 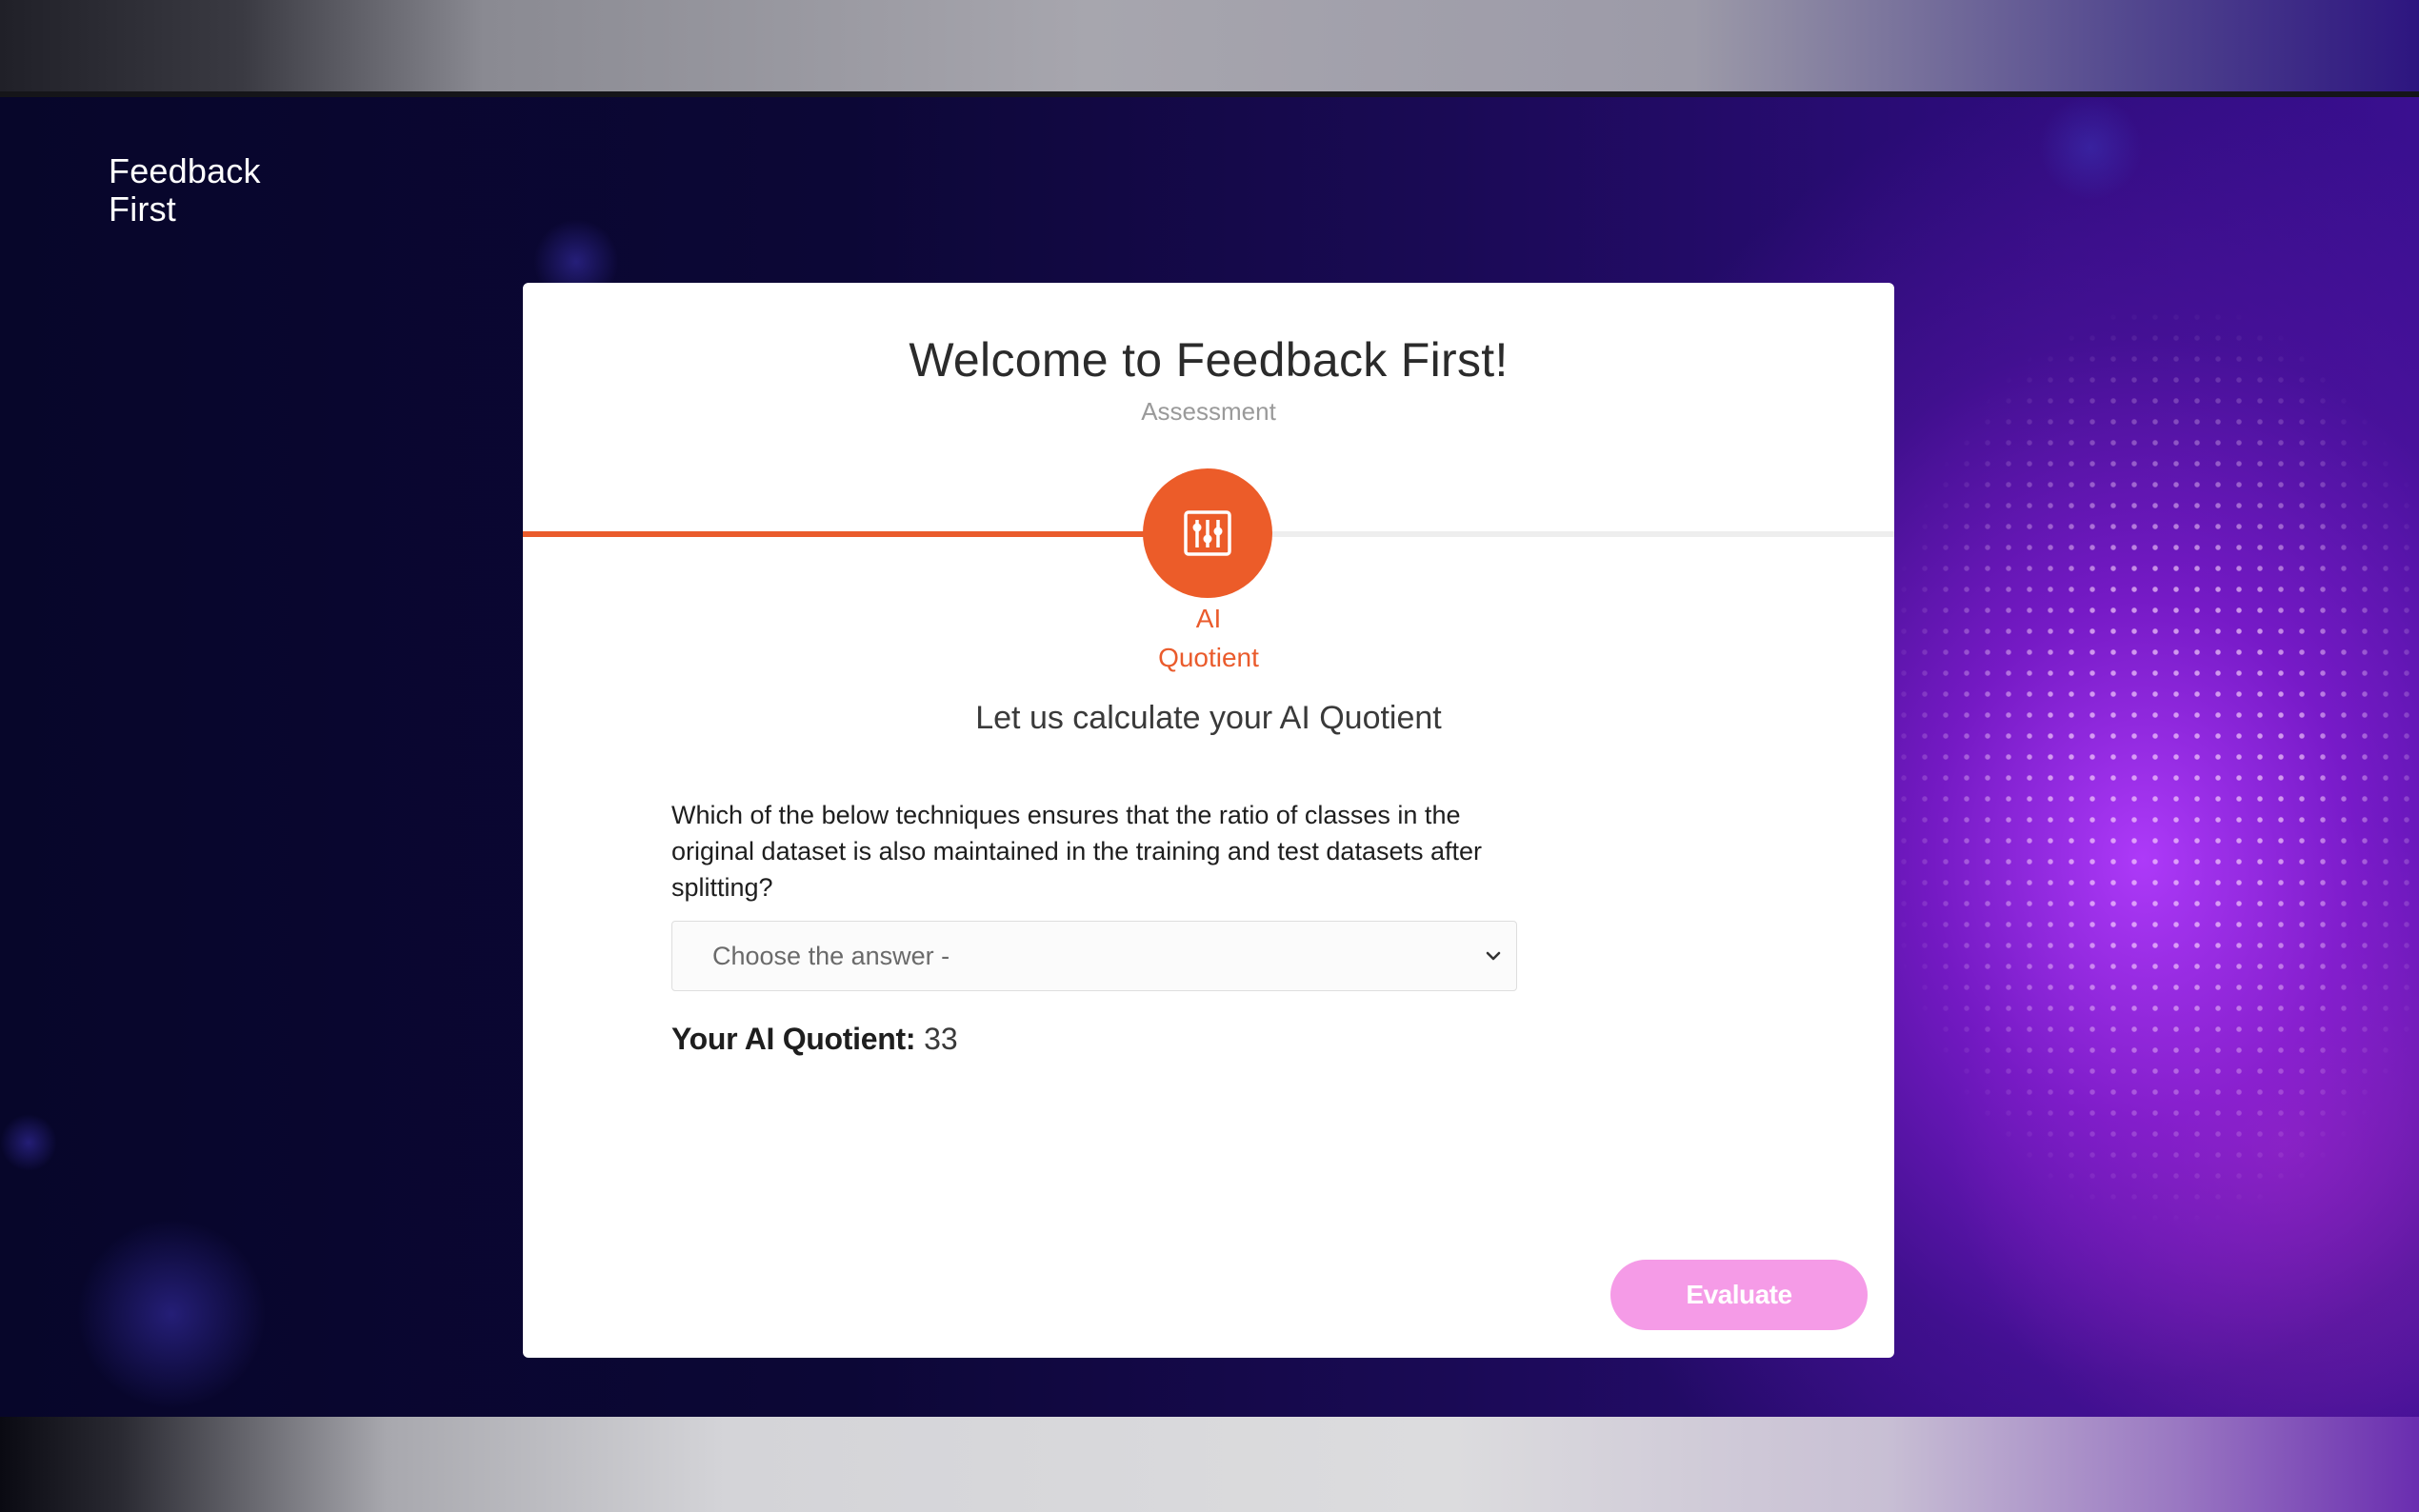 I want to click on brand-line-2: First, so click(x=142, y=209).